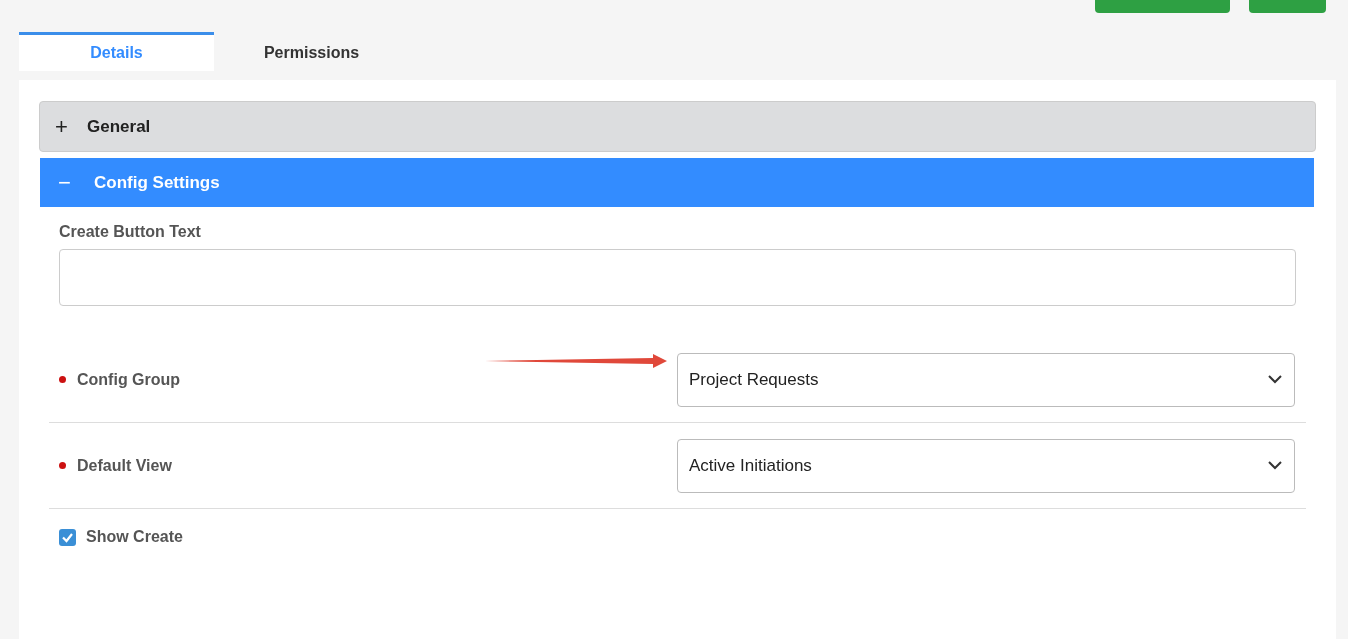 The height and width of the screenshot is (639, 1348). What do you see at coordinates (134, 537) in the screenshot?
I see `checkbox-label: Show Create` at bounding box center [134, 537].